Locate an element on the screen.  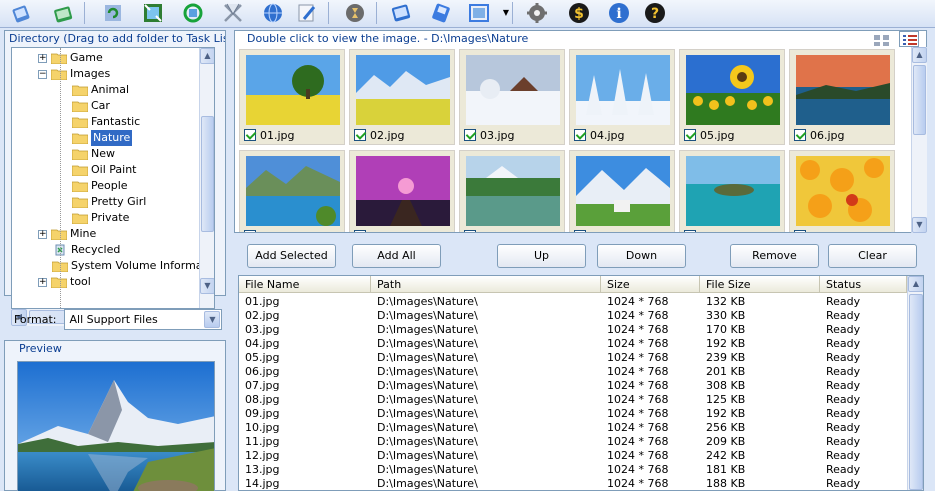
edit-button is located at coordinates (307, 12).